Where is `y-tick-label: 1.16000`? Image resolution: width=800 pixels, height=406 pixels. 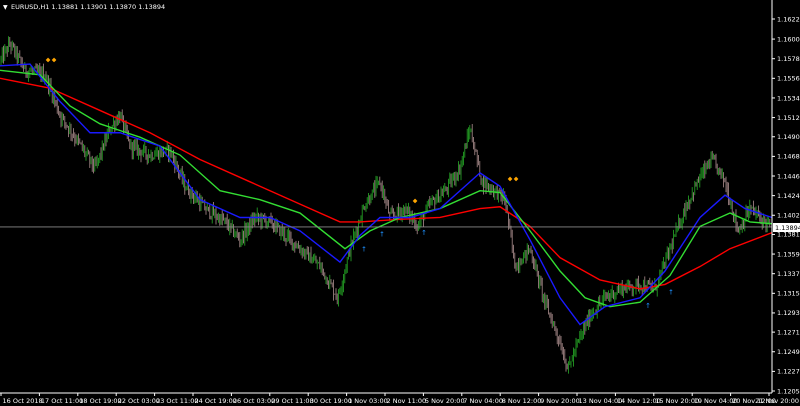 y-tick-label: 1.16000 is located at coordinates (788, 39).